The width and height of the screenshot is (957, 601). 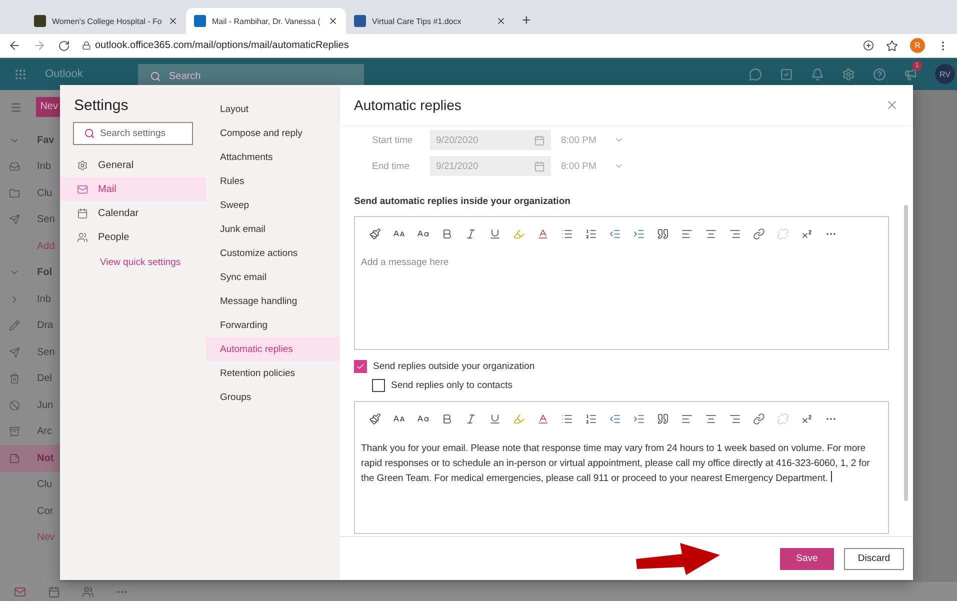 What do you see at coordinates (273, 109) in the screenshot?
I see `settings-page-item: Layout` at bounding box center [273, 109].